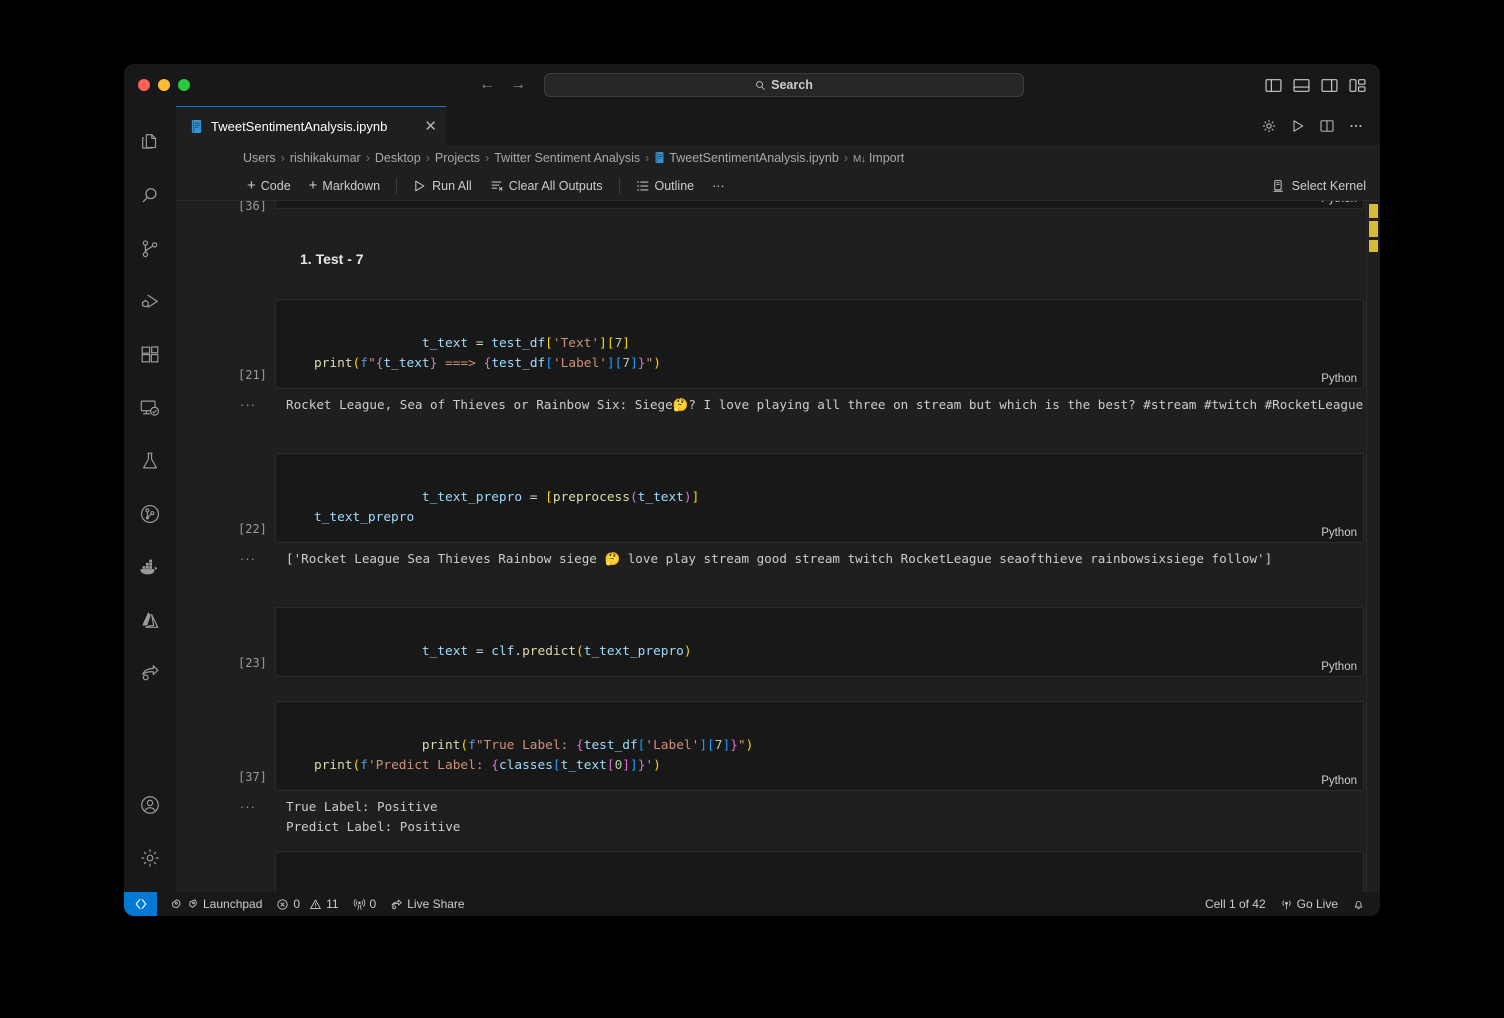 The image size is (1504, 1018). I want to click on beaker-icon, so click(150, 460).